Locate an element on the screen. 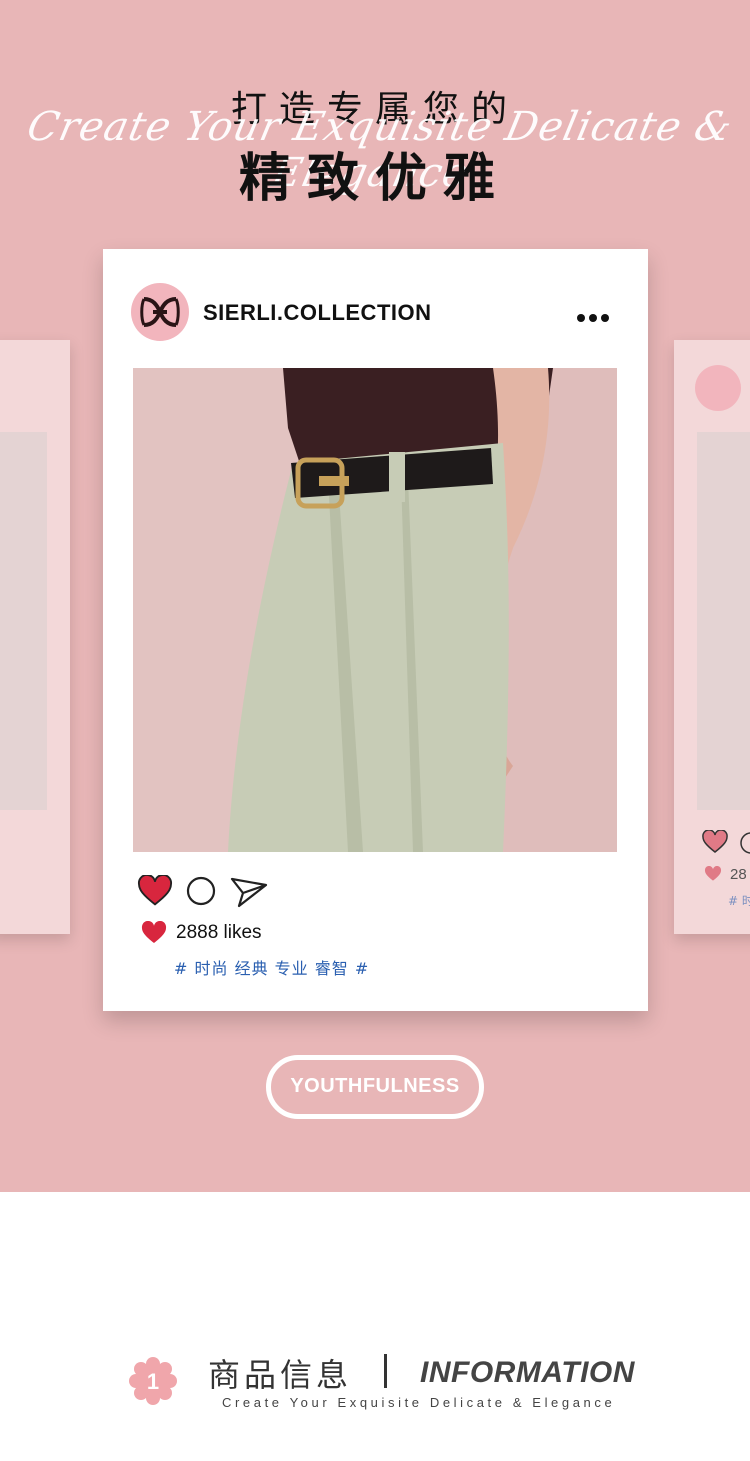 The width and height of the screenshot is (750, 1461). avatar is located at coordinates (160, 312).